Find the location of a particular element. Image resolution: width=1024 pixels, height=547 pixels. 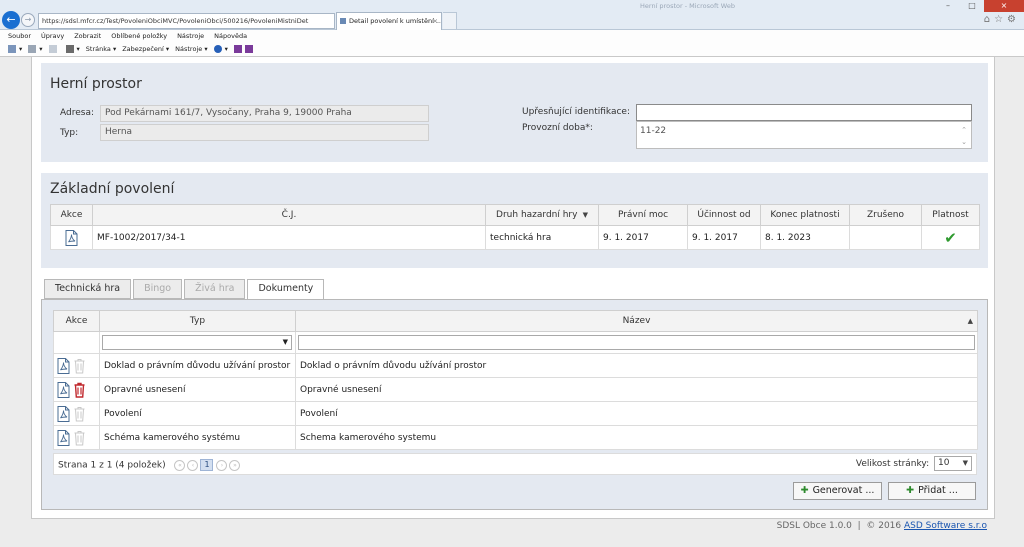

back-icon: ← is located at coordinates (11, 20).